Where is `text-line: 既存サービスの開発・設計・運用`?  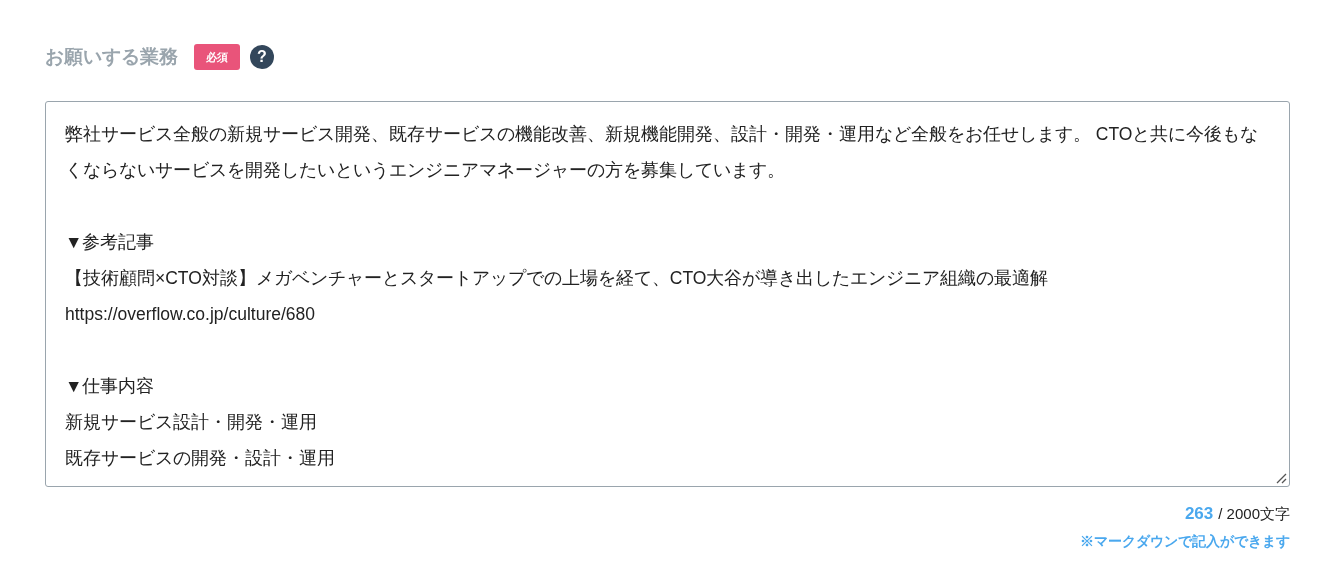 text-line: 既存サービスの開発・設計・運用 is located at coordinates (200, 458).